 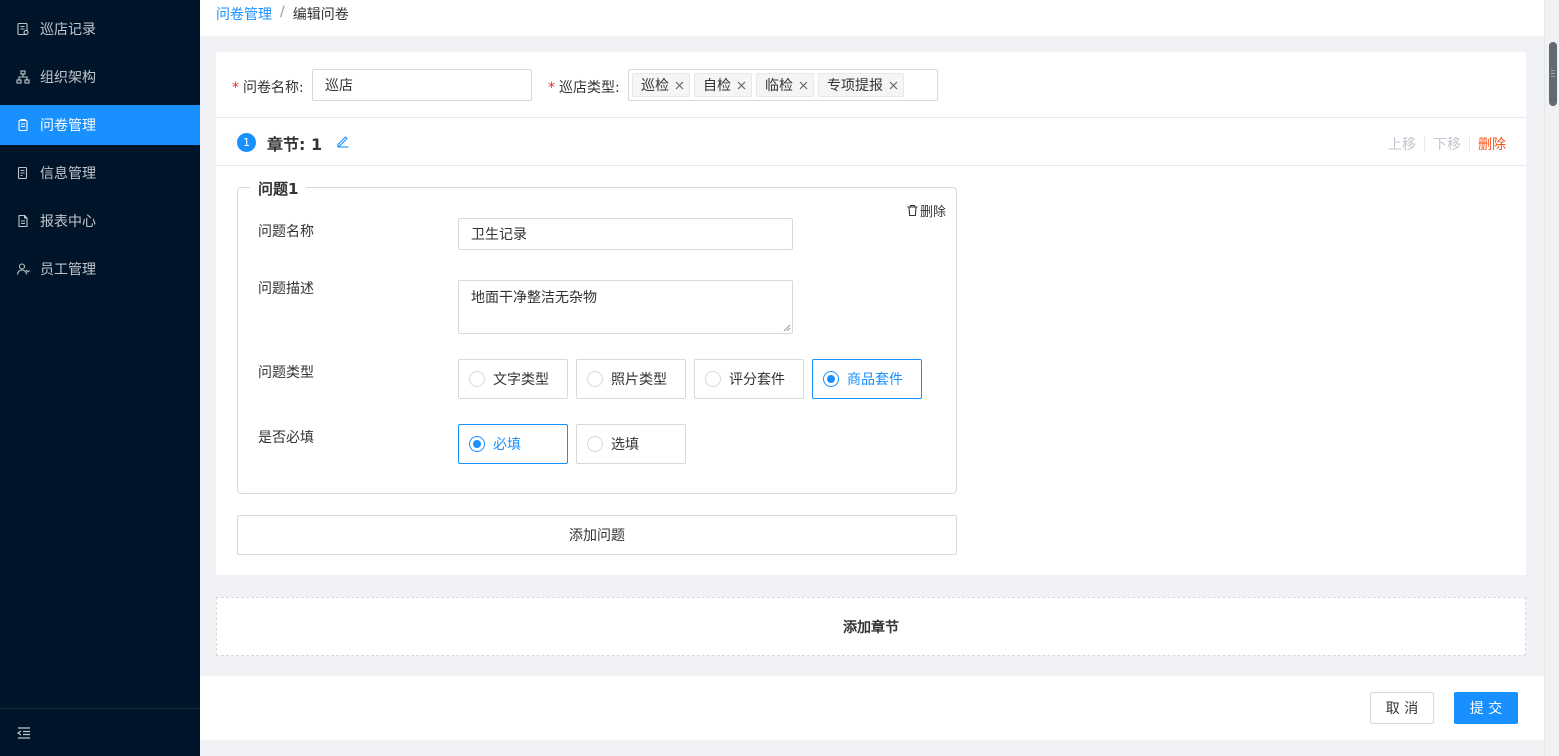 What do you see at coordinates (246, 142) in the screenshot?
I see `section-number-badge: 1` at bounding box center [246, 142].